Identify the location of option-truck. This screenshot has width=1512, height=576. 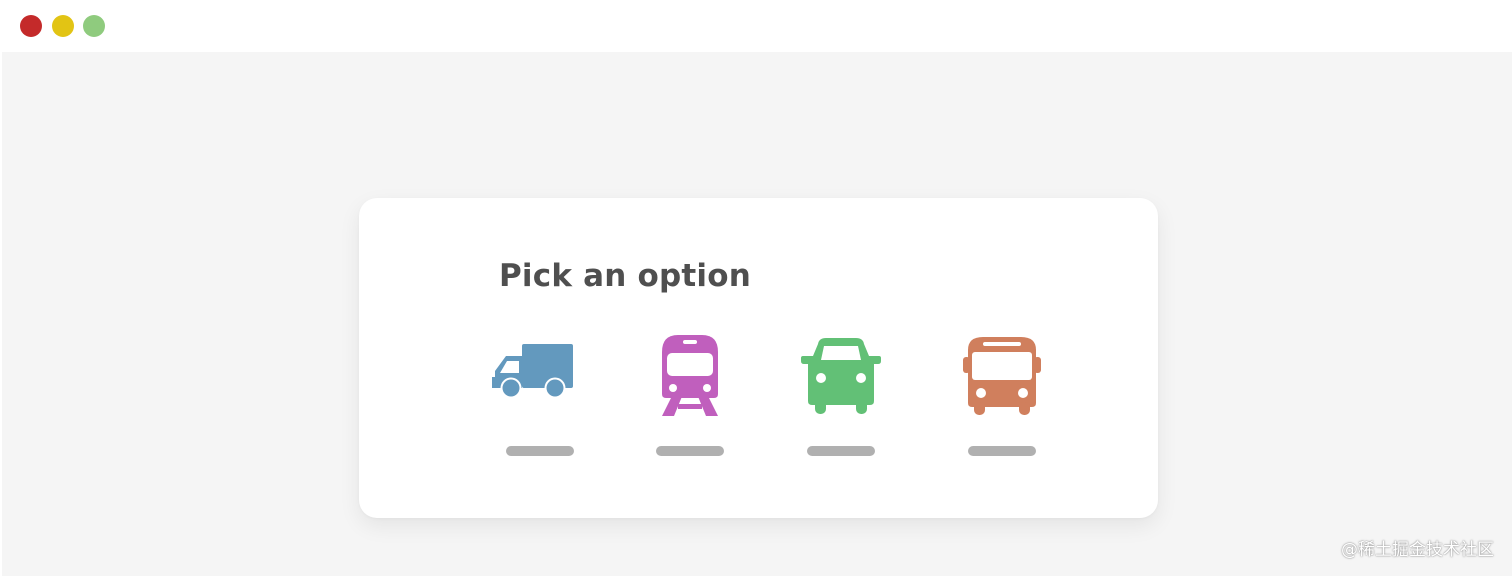
(540, 395).